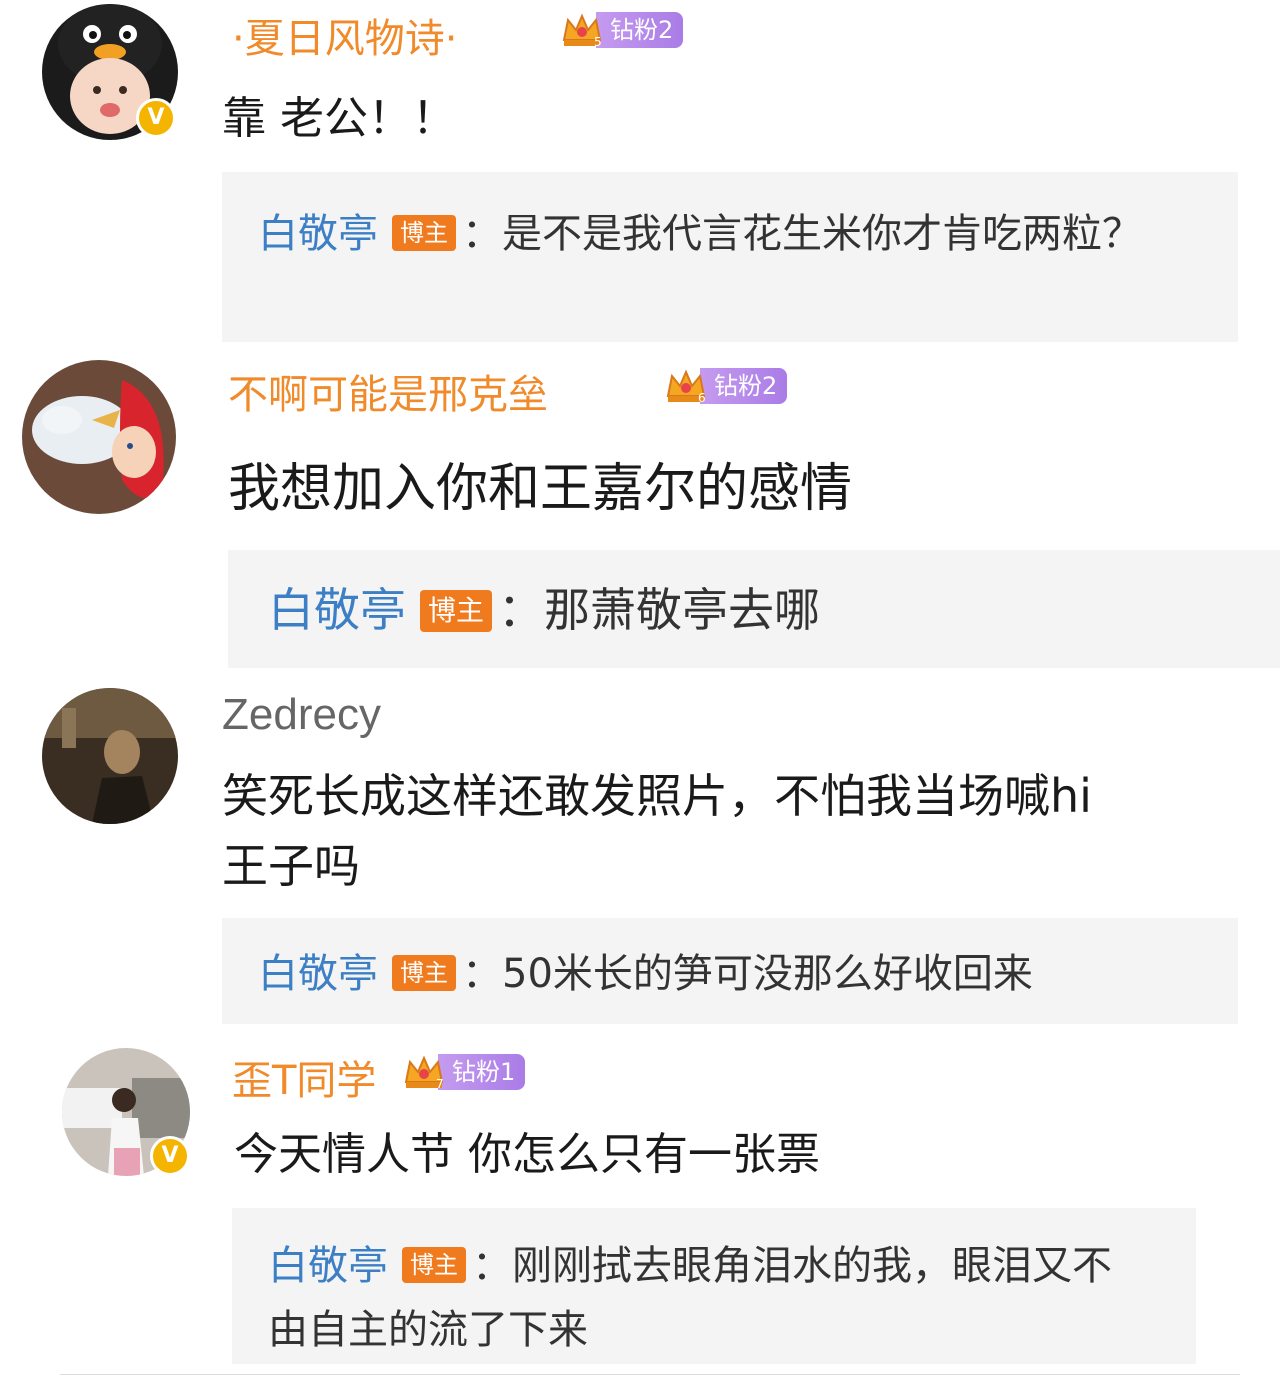 The image size is (1280, 1378). Describe the element at coordinates (440, 1084) in the screenshot. I see `svg-text: 7` at that location.